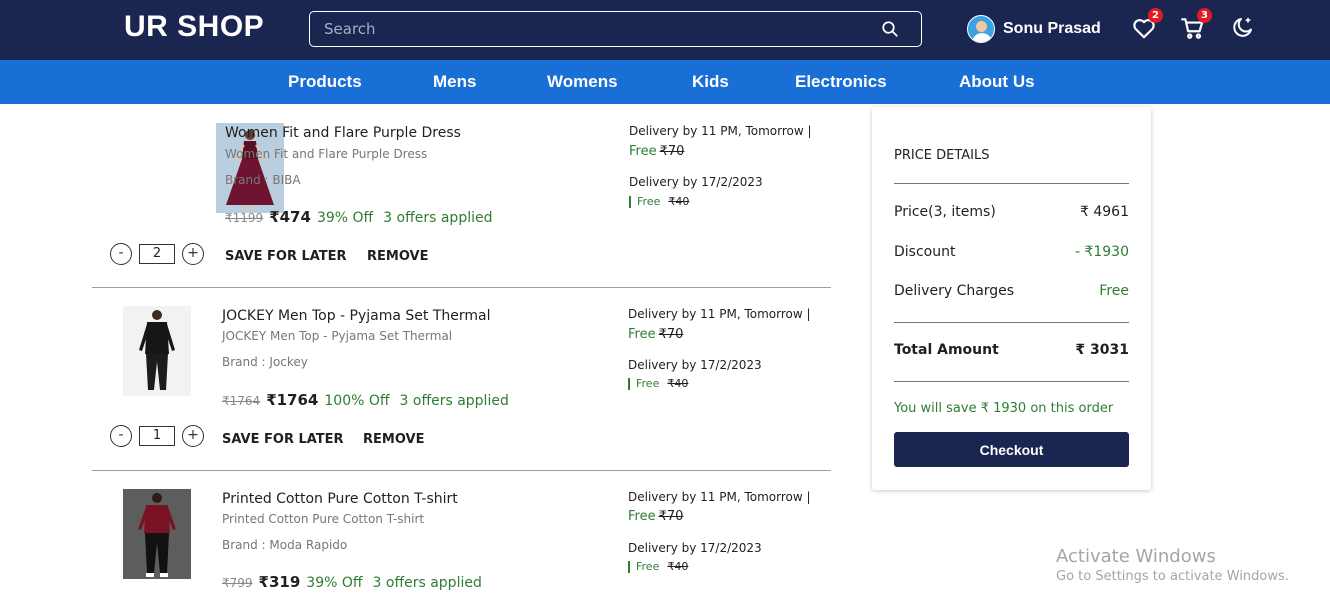  Describe the element at coordinates (1011, 449) in the screenshot. I see `checkout-button: Checkout` at that location.